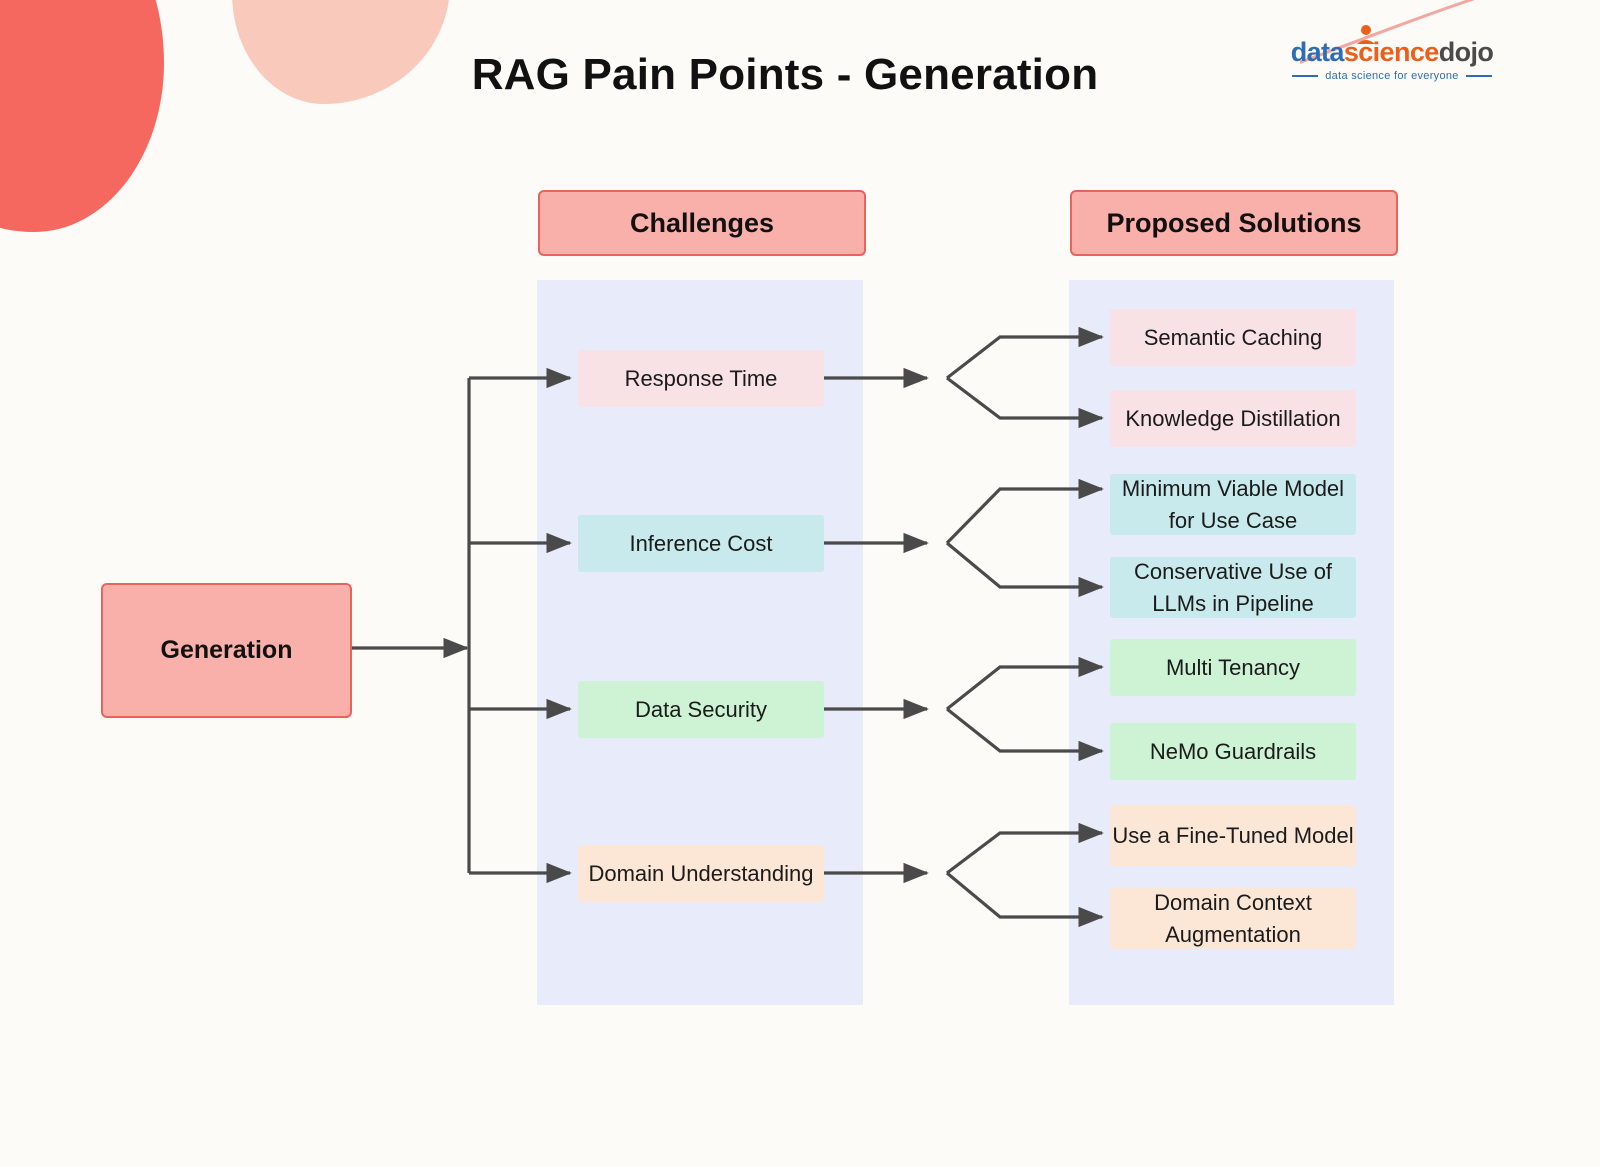 This screenshot has height=1167, width=1600. I want to click on node-conservative-llm-use: Conservative Use of LLMs in Pipeline, so click(1233, 587).